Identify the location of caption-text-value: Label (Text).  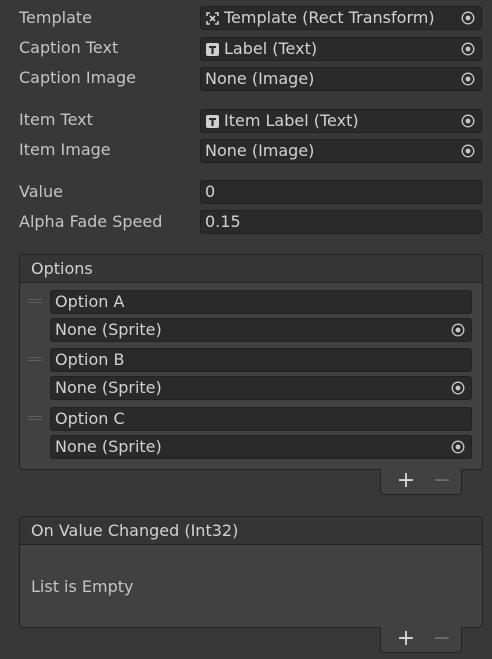
(271, 48).